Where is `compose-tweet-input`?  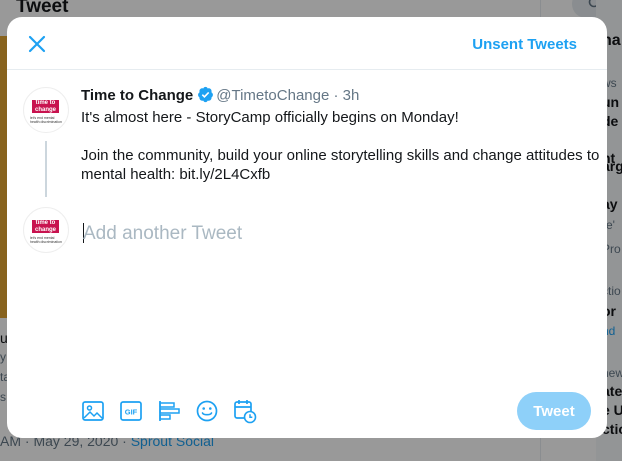
compose-tweet-input is located at coordinates (323, 234).